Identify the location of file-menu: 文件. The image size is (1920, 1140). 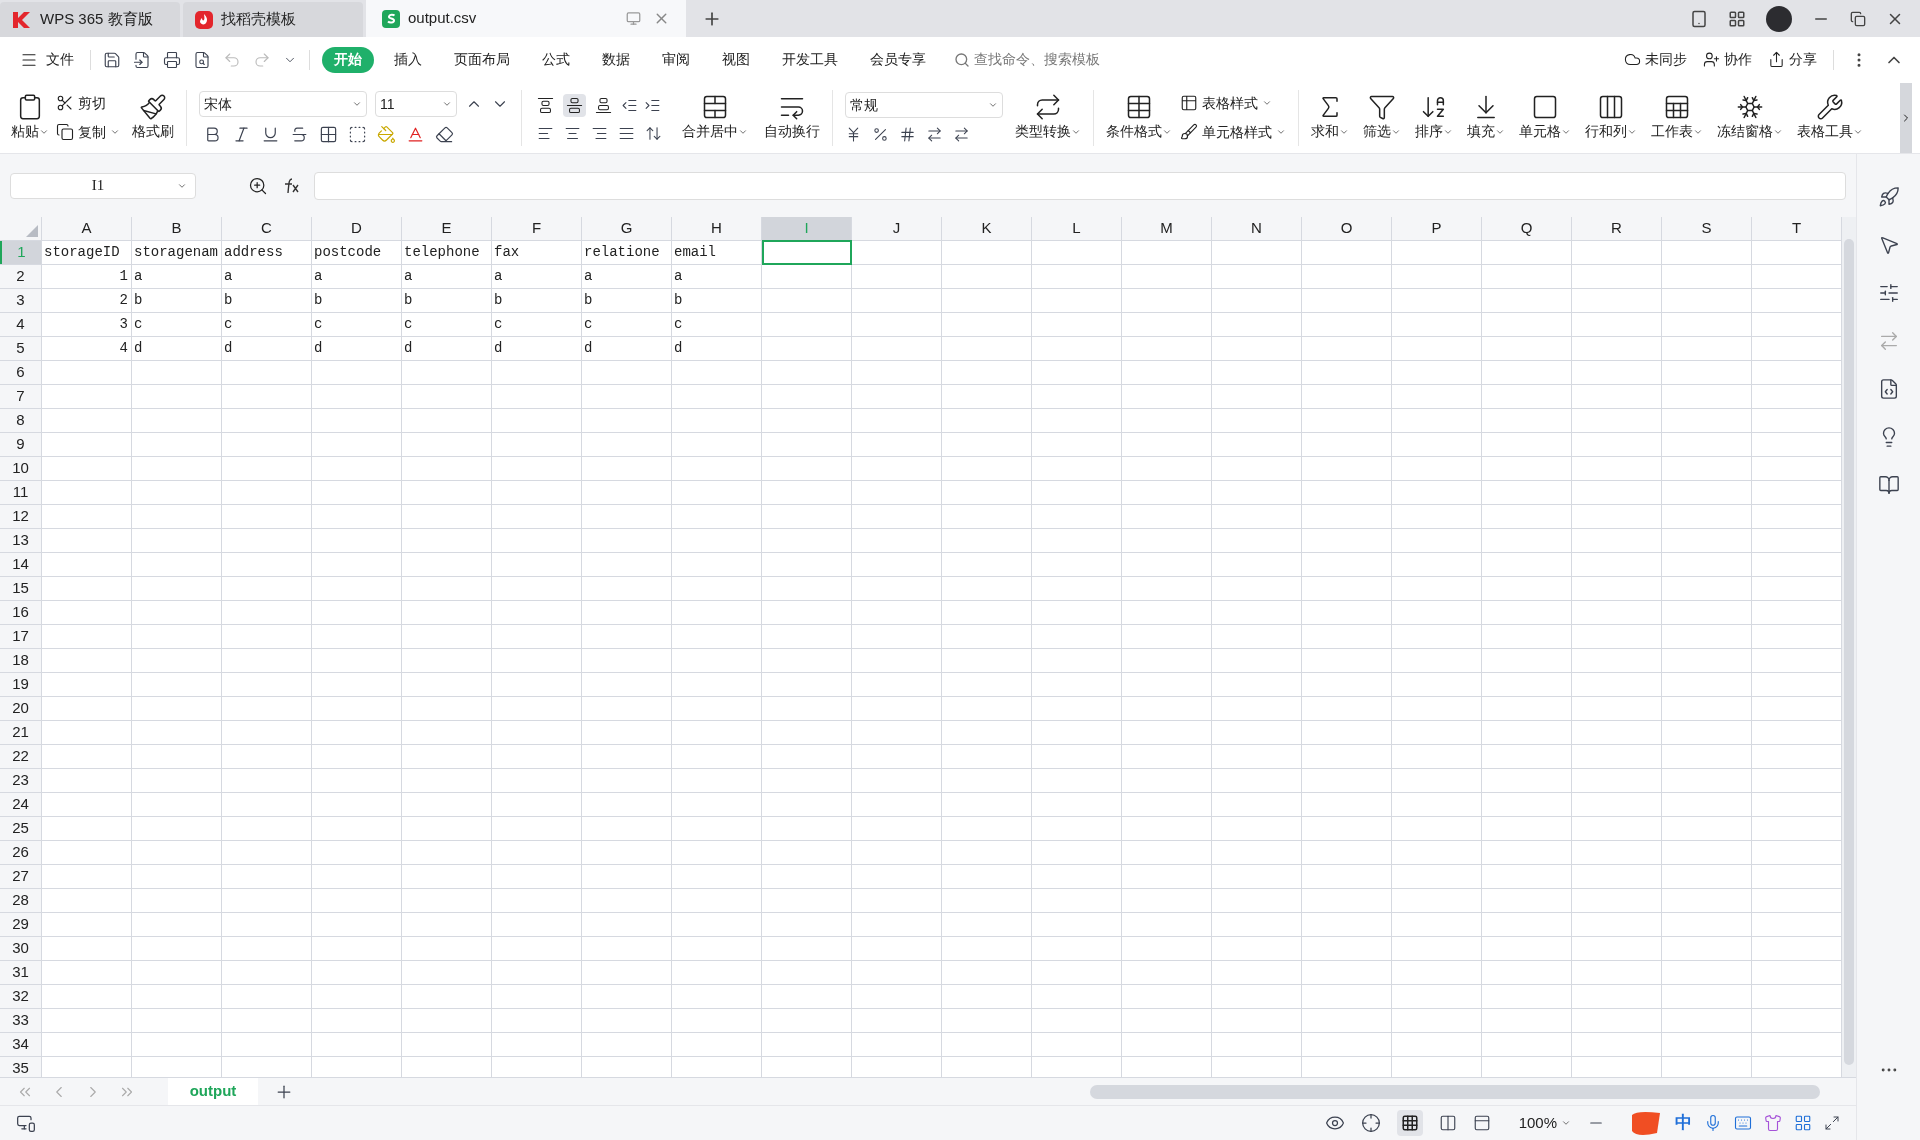
(47, 59).